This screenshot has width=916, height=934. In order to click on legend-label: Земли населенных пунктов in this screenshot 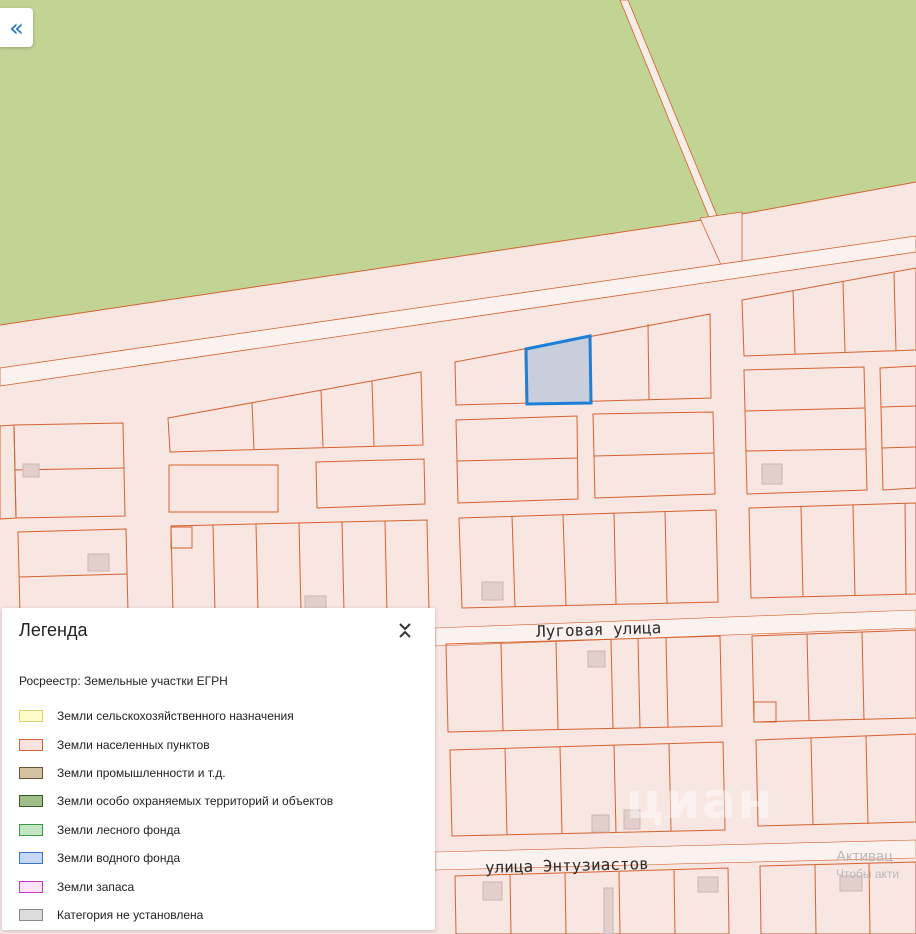, I will do `click(133, 744)`.